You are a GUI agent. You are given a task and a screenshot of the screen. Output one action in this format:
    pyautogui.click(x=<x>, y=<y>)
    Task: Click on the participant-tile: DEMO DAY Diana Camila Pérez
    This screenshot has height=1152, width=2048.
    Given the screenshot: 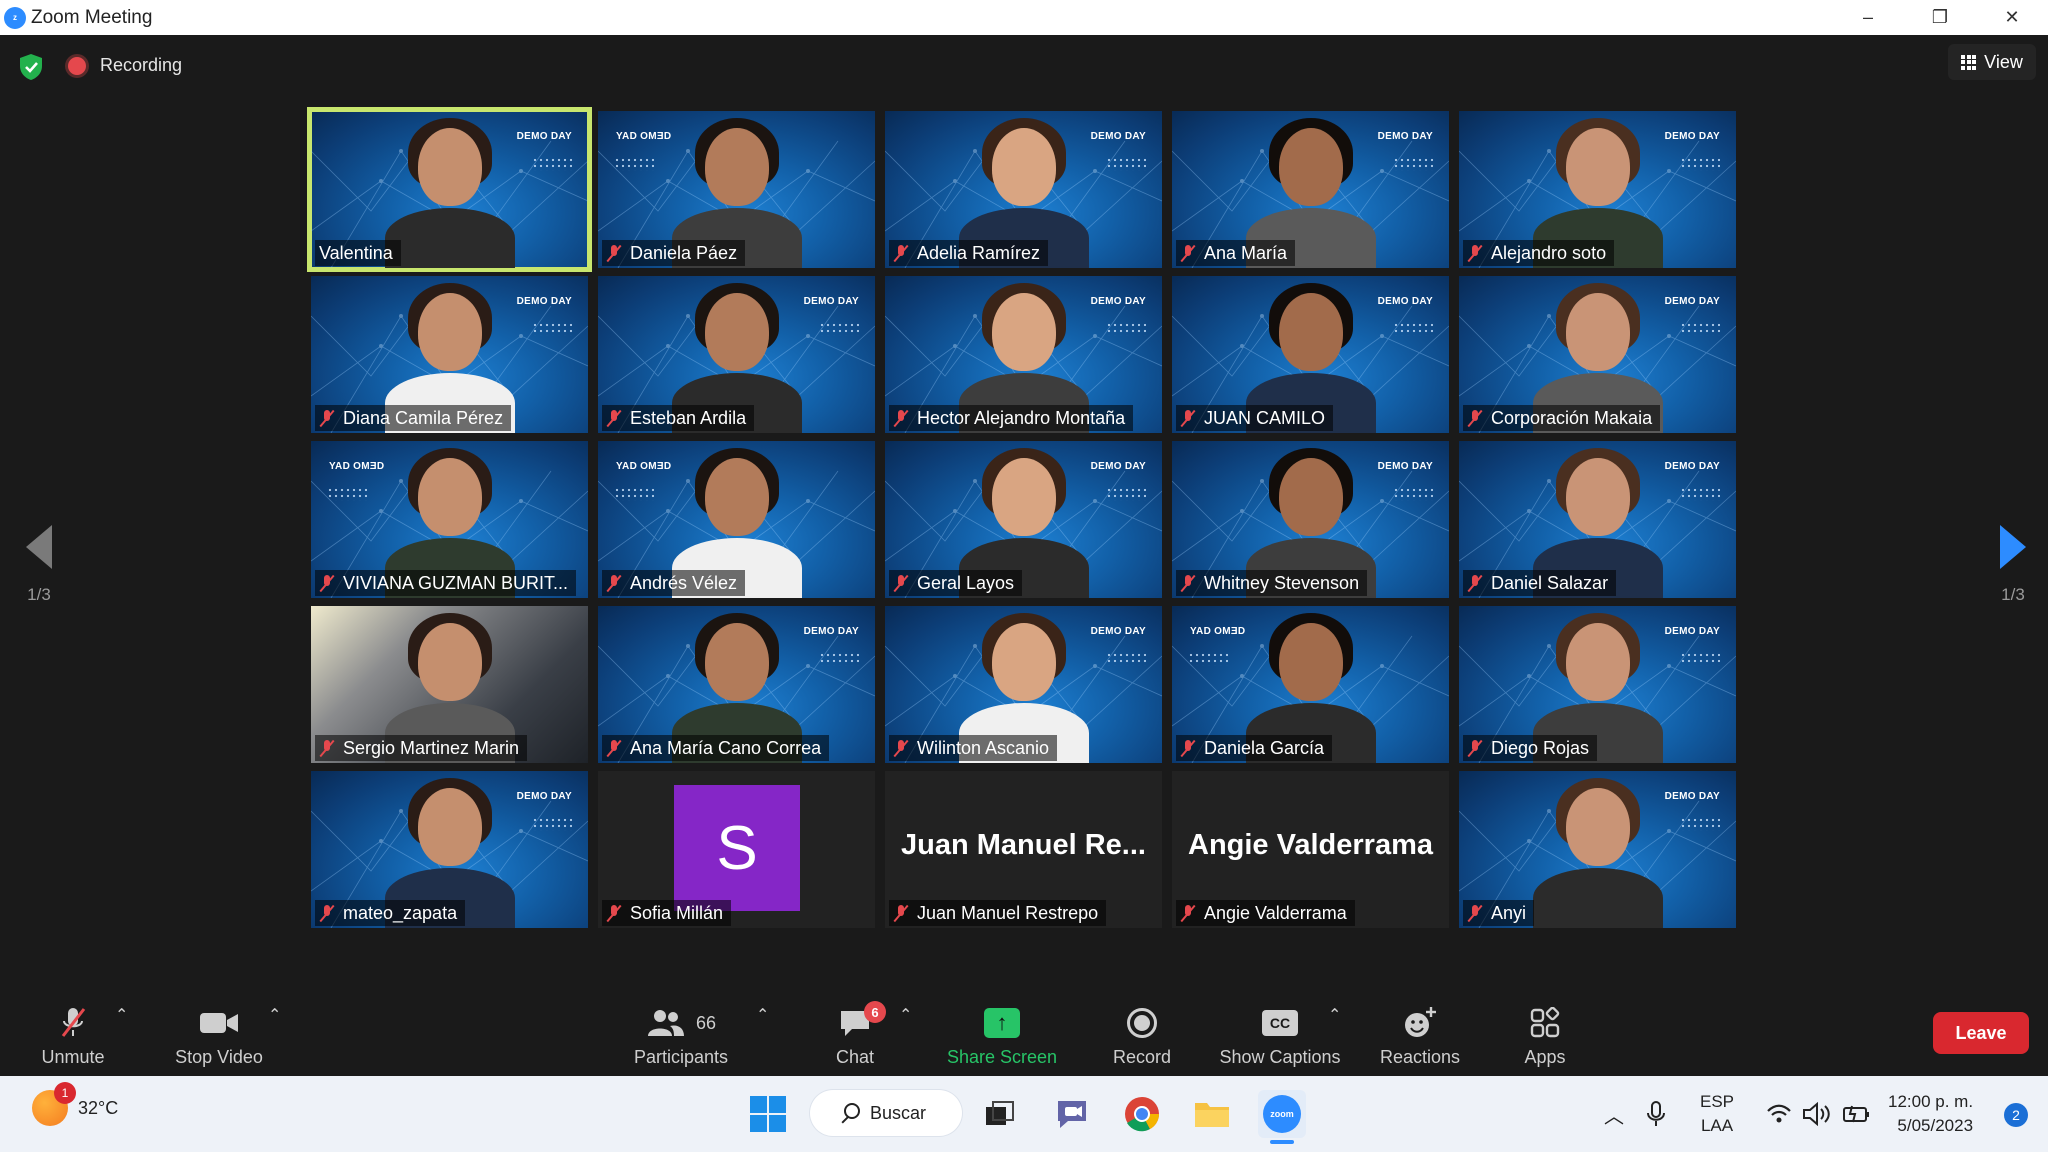 What is the action you would take?
    pyautogui.click(x=449, y=354)
    